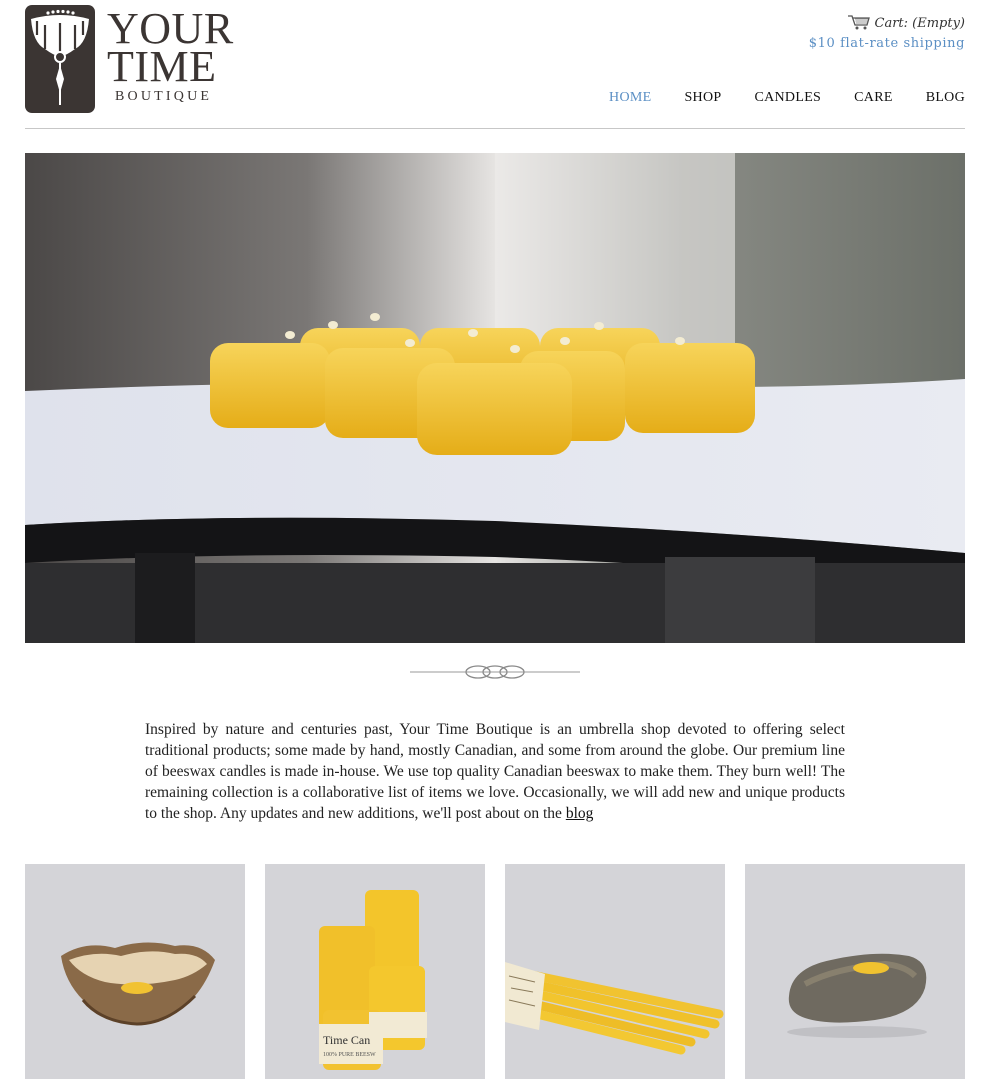 The width and height of the screenshot is (1004, 1079). I want to click on cart-summary: Cart: (Empty) $10 flat-rate shipping, so click(887, 33).